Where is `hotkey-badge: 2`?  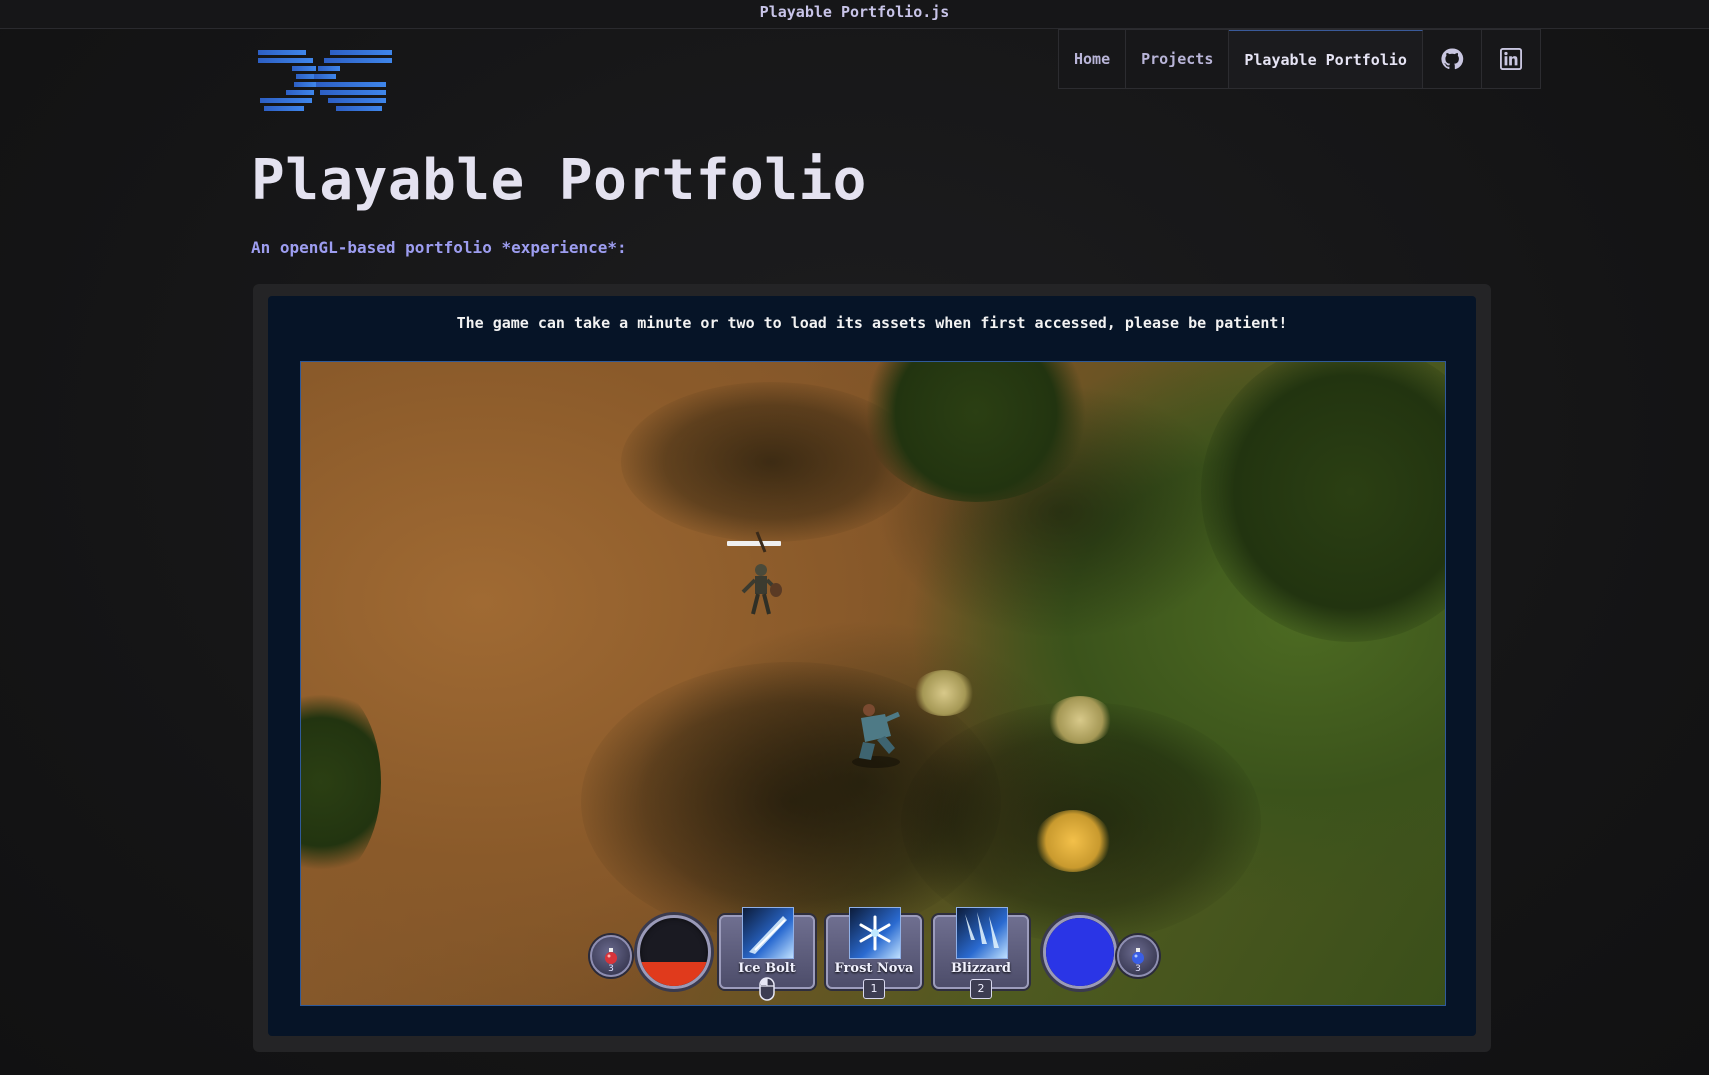 hotkey-badge: 2 is located at coordinates (981, 989).